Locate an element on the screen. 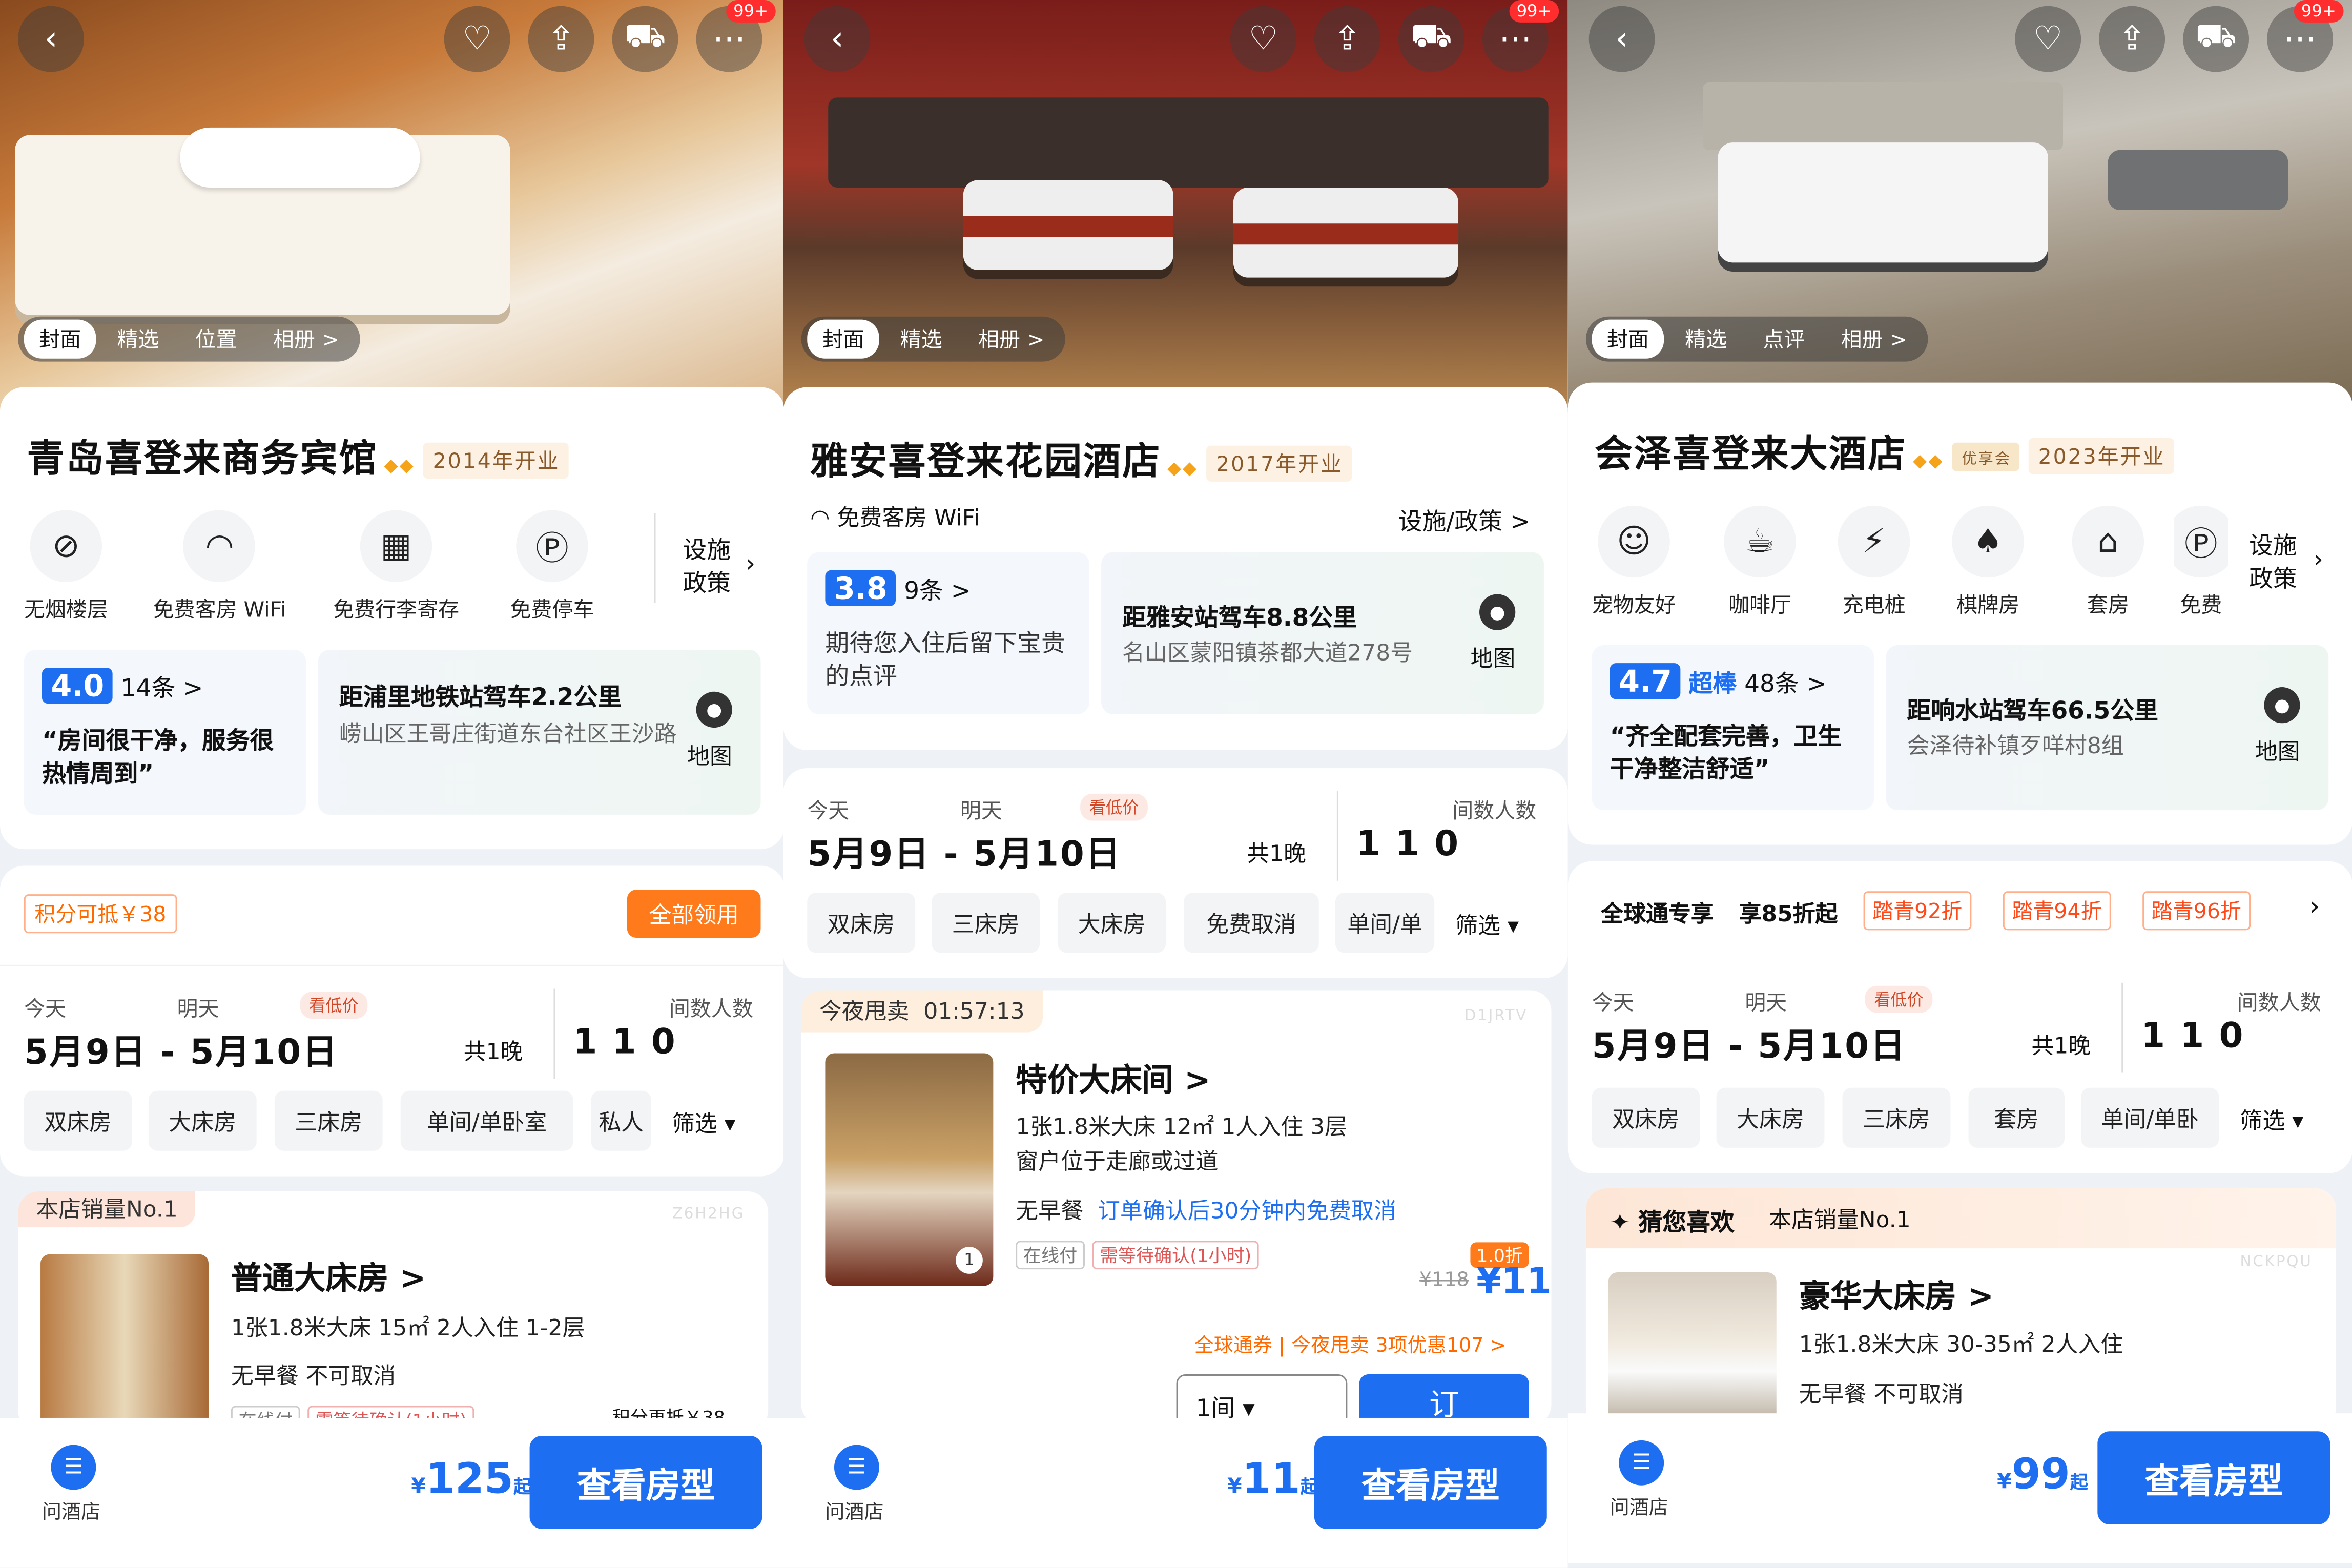 This screenshot has height=1568, width=2352. tab-reviews: 点评 is located at coordinates (1784, 339).